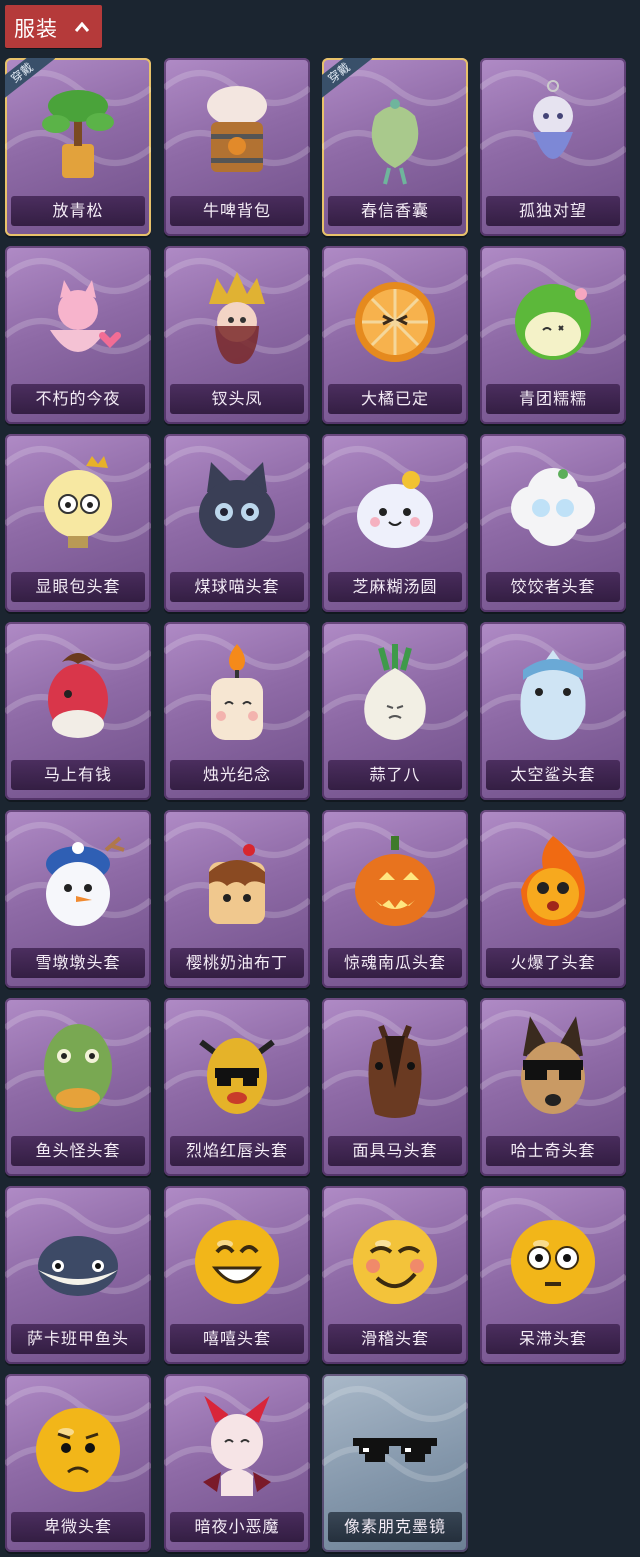  I want to click on costume-item-name: 孤独对望, so click(553, 211).